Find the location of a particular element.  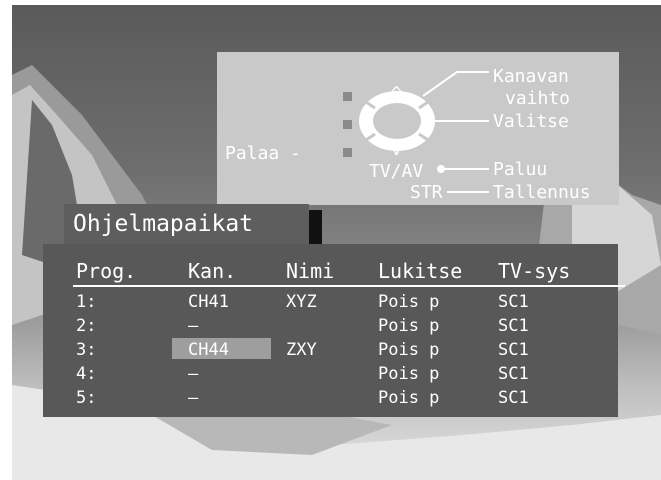

cell-prog: 2: is located at coordinates (86, 326).